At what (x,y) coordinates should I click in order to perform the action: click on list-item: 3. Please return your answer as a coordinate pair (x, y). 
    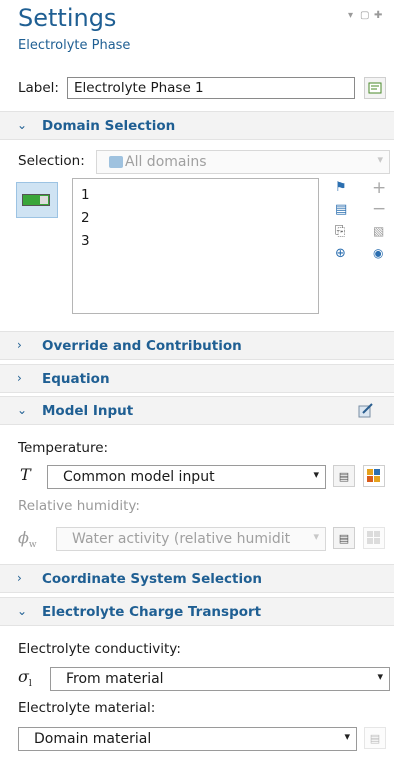
    Looking at the image, I should click on (85, 241).